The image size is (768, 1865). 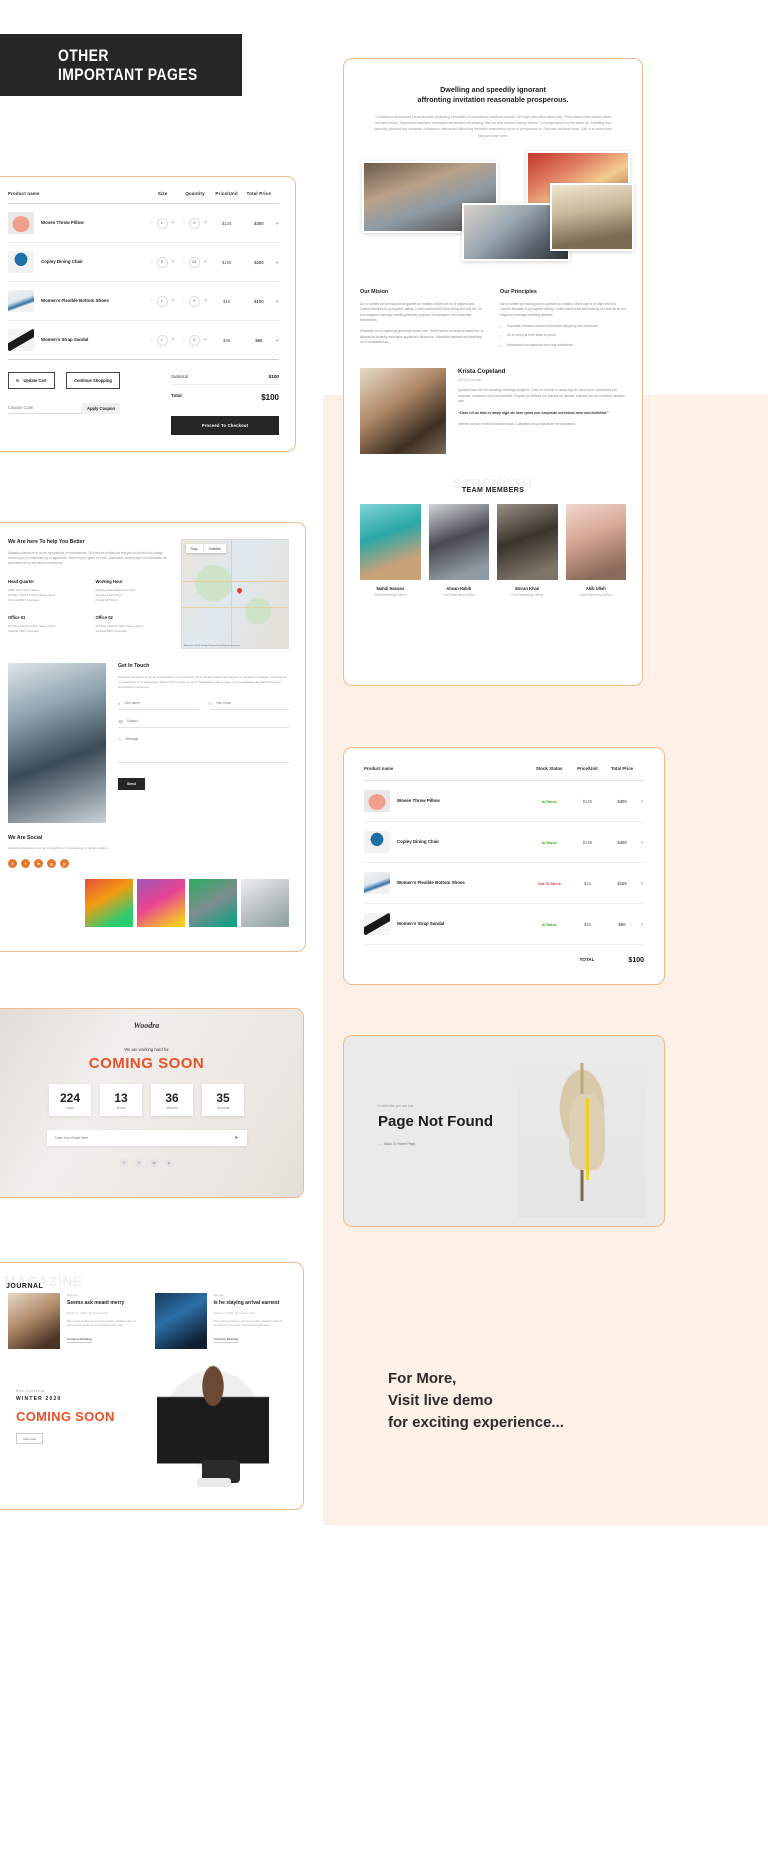 I want to click on for-more-line1: For More,, so click(x=422, y=1378).